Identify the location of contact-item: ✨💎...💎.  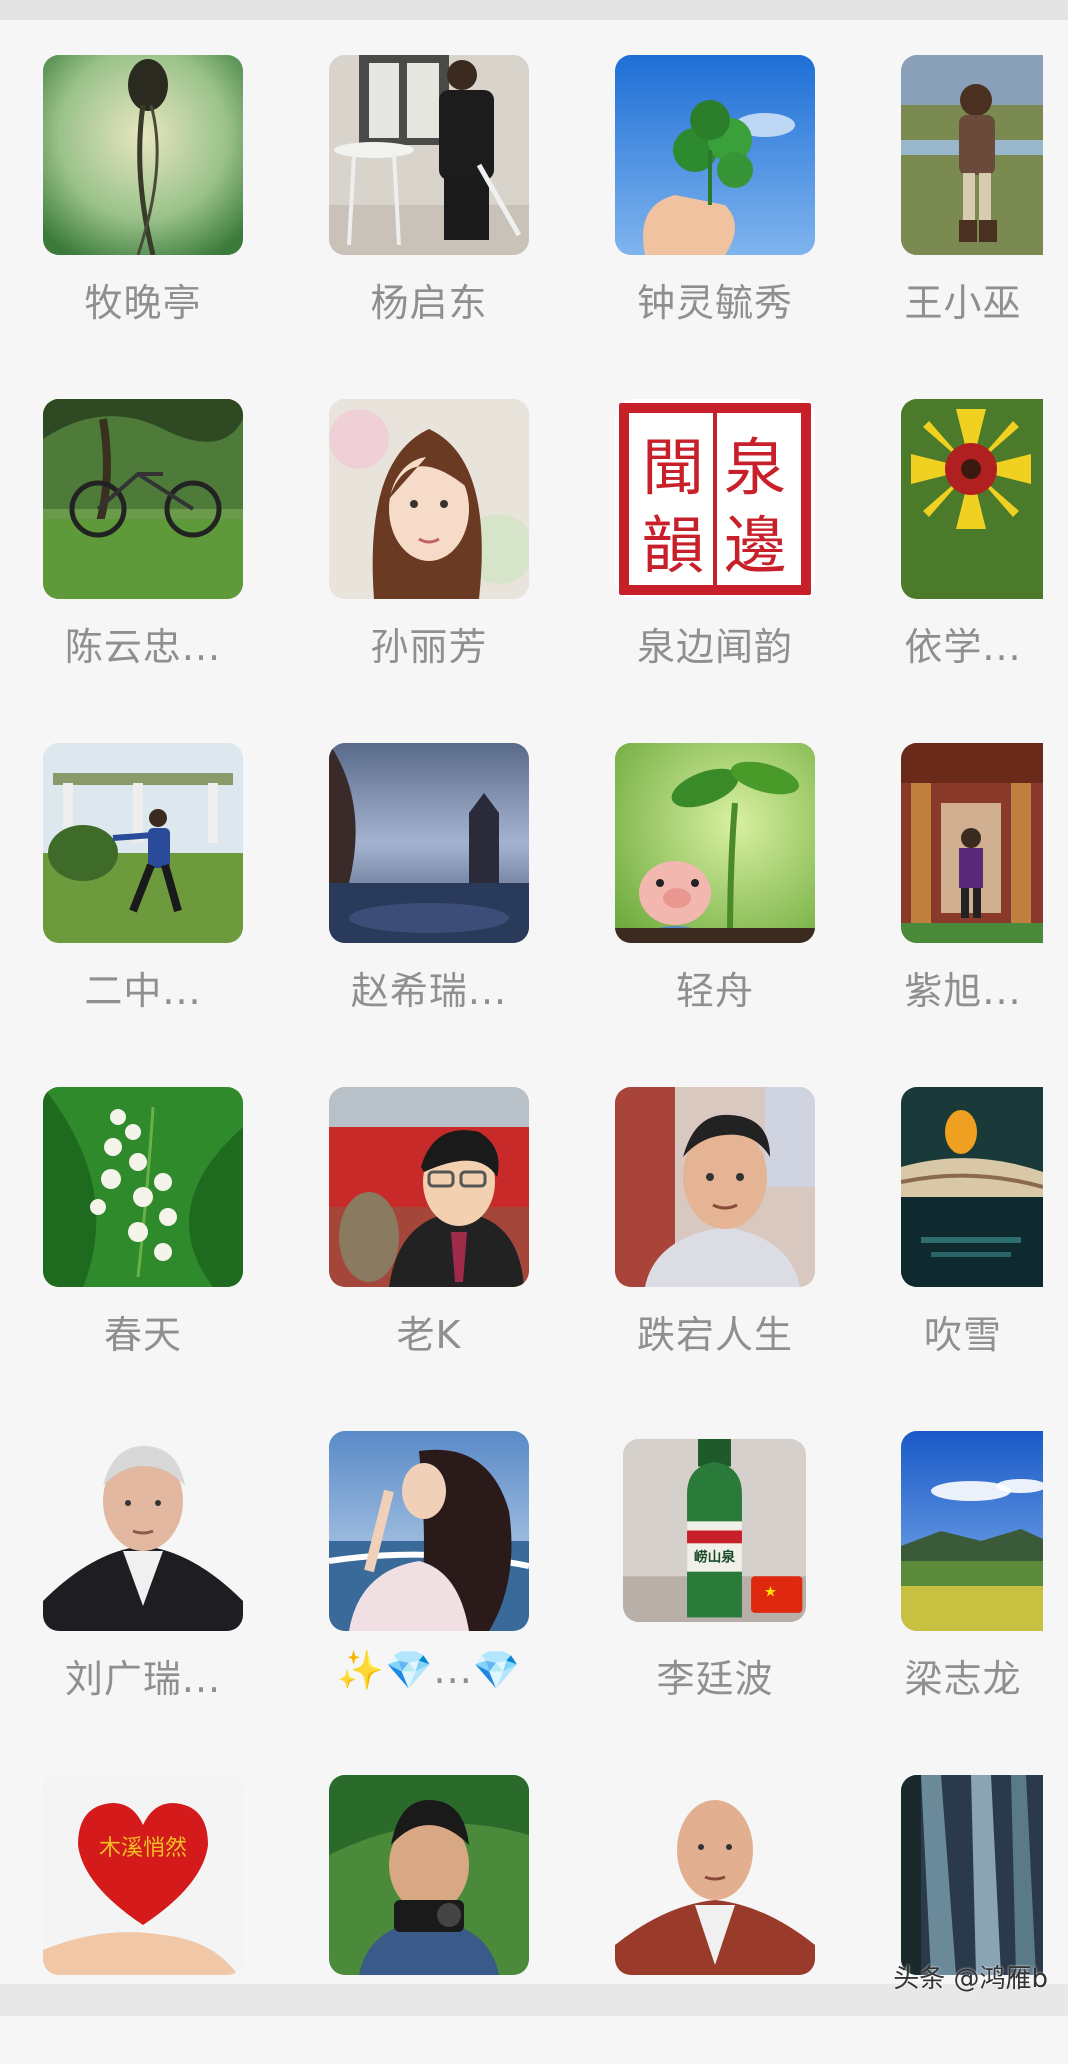
(429, 1548).